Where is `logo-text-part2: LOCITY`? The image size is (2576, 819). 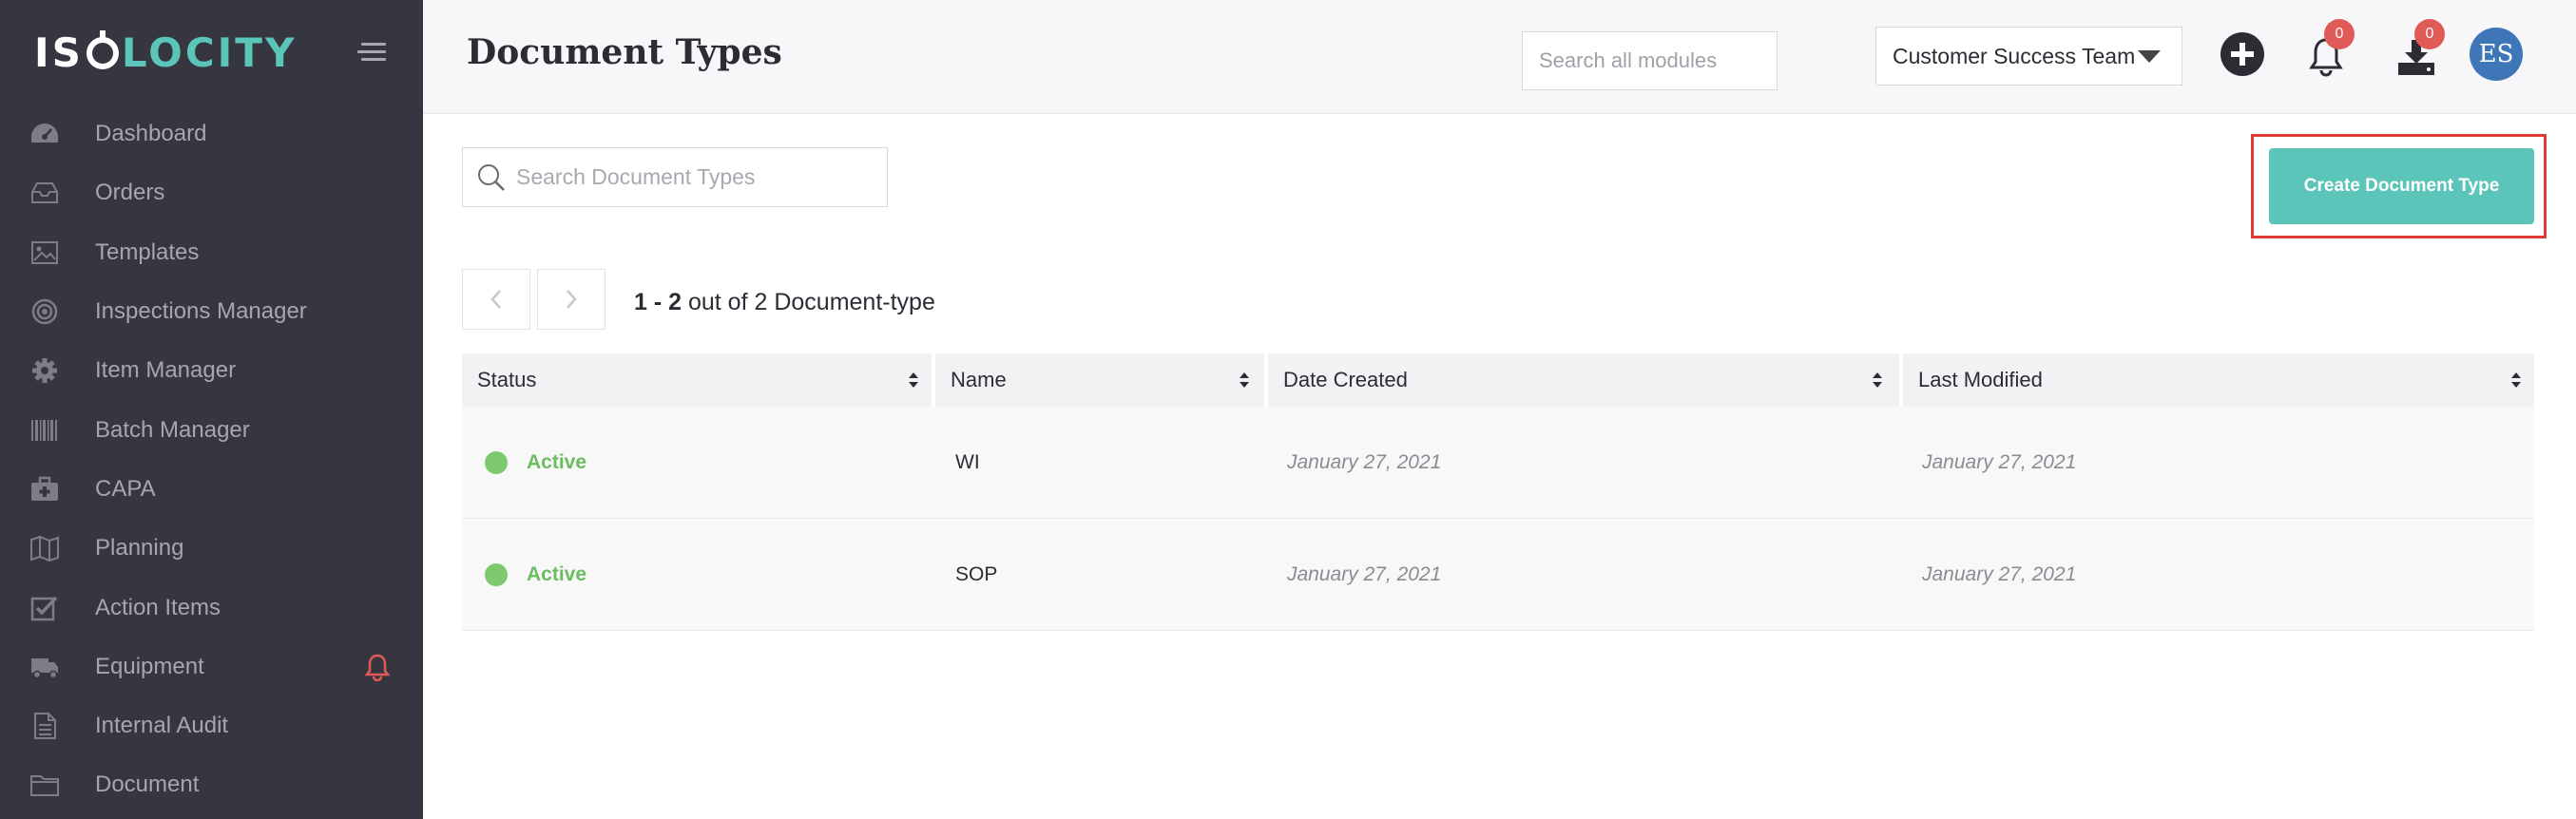 logo-text-part2: LOCITY is located at coordinates (209, 52).